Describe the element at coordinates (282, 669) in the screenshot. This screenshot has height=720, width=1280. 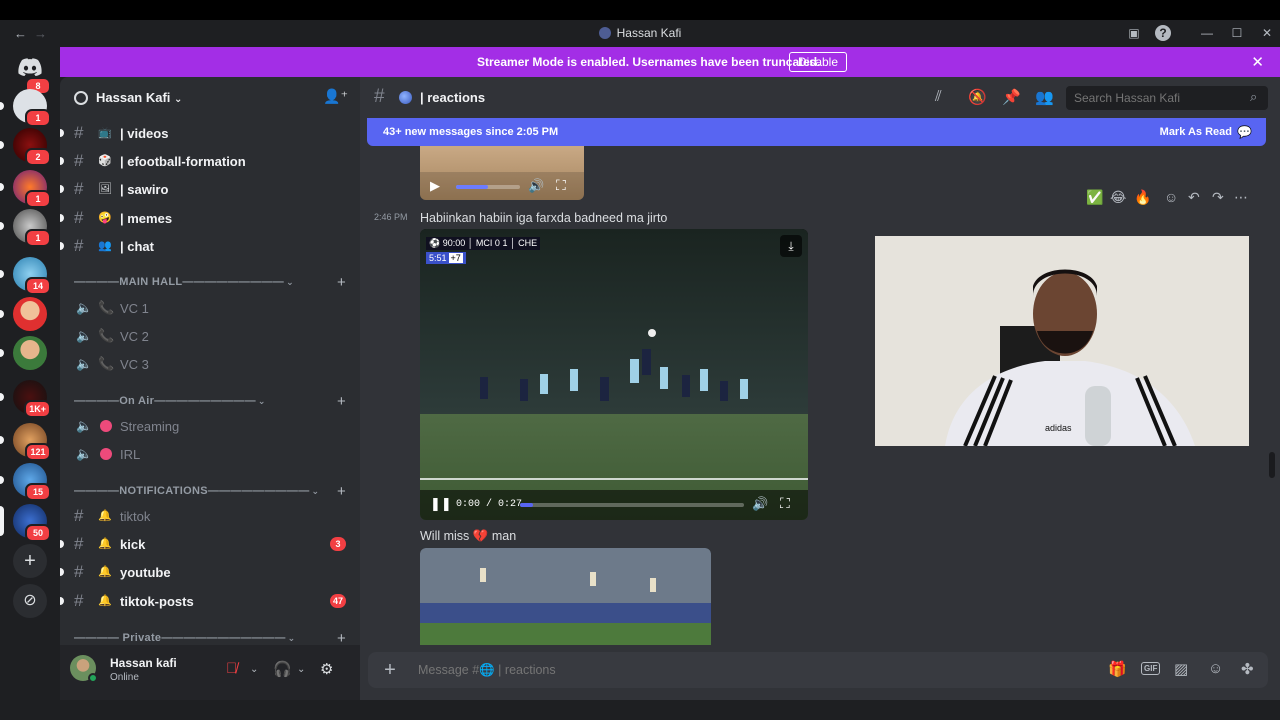
I see `headphones-icon: 🎧` at that location.